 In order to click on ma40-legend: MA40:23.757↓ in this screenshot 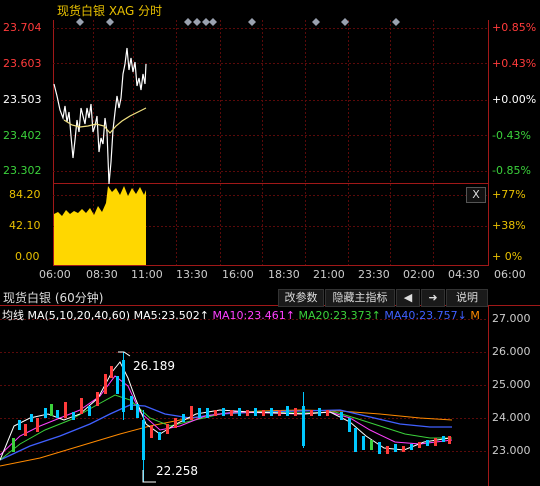, I will do `click(425, 315)`.